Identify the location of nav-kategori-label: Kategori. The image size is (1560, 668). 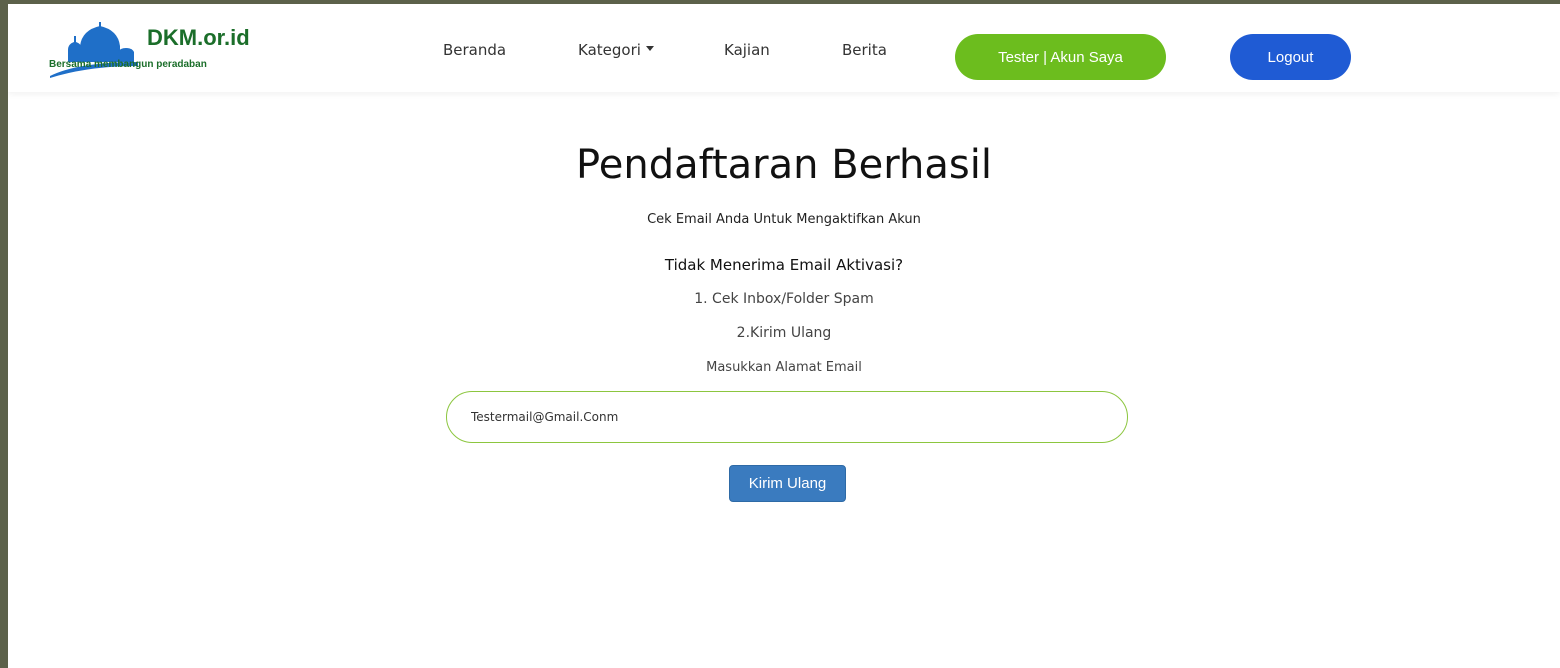
(609, 50).